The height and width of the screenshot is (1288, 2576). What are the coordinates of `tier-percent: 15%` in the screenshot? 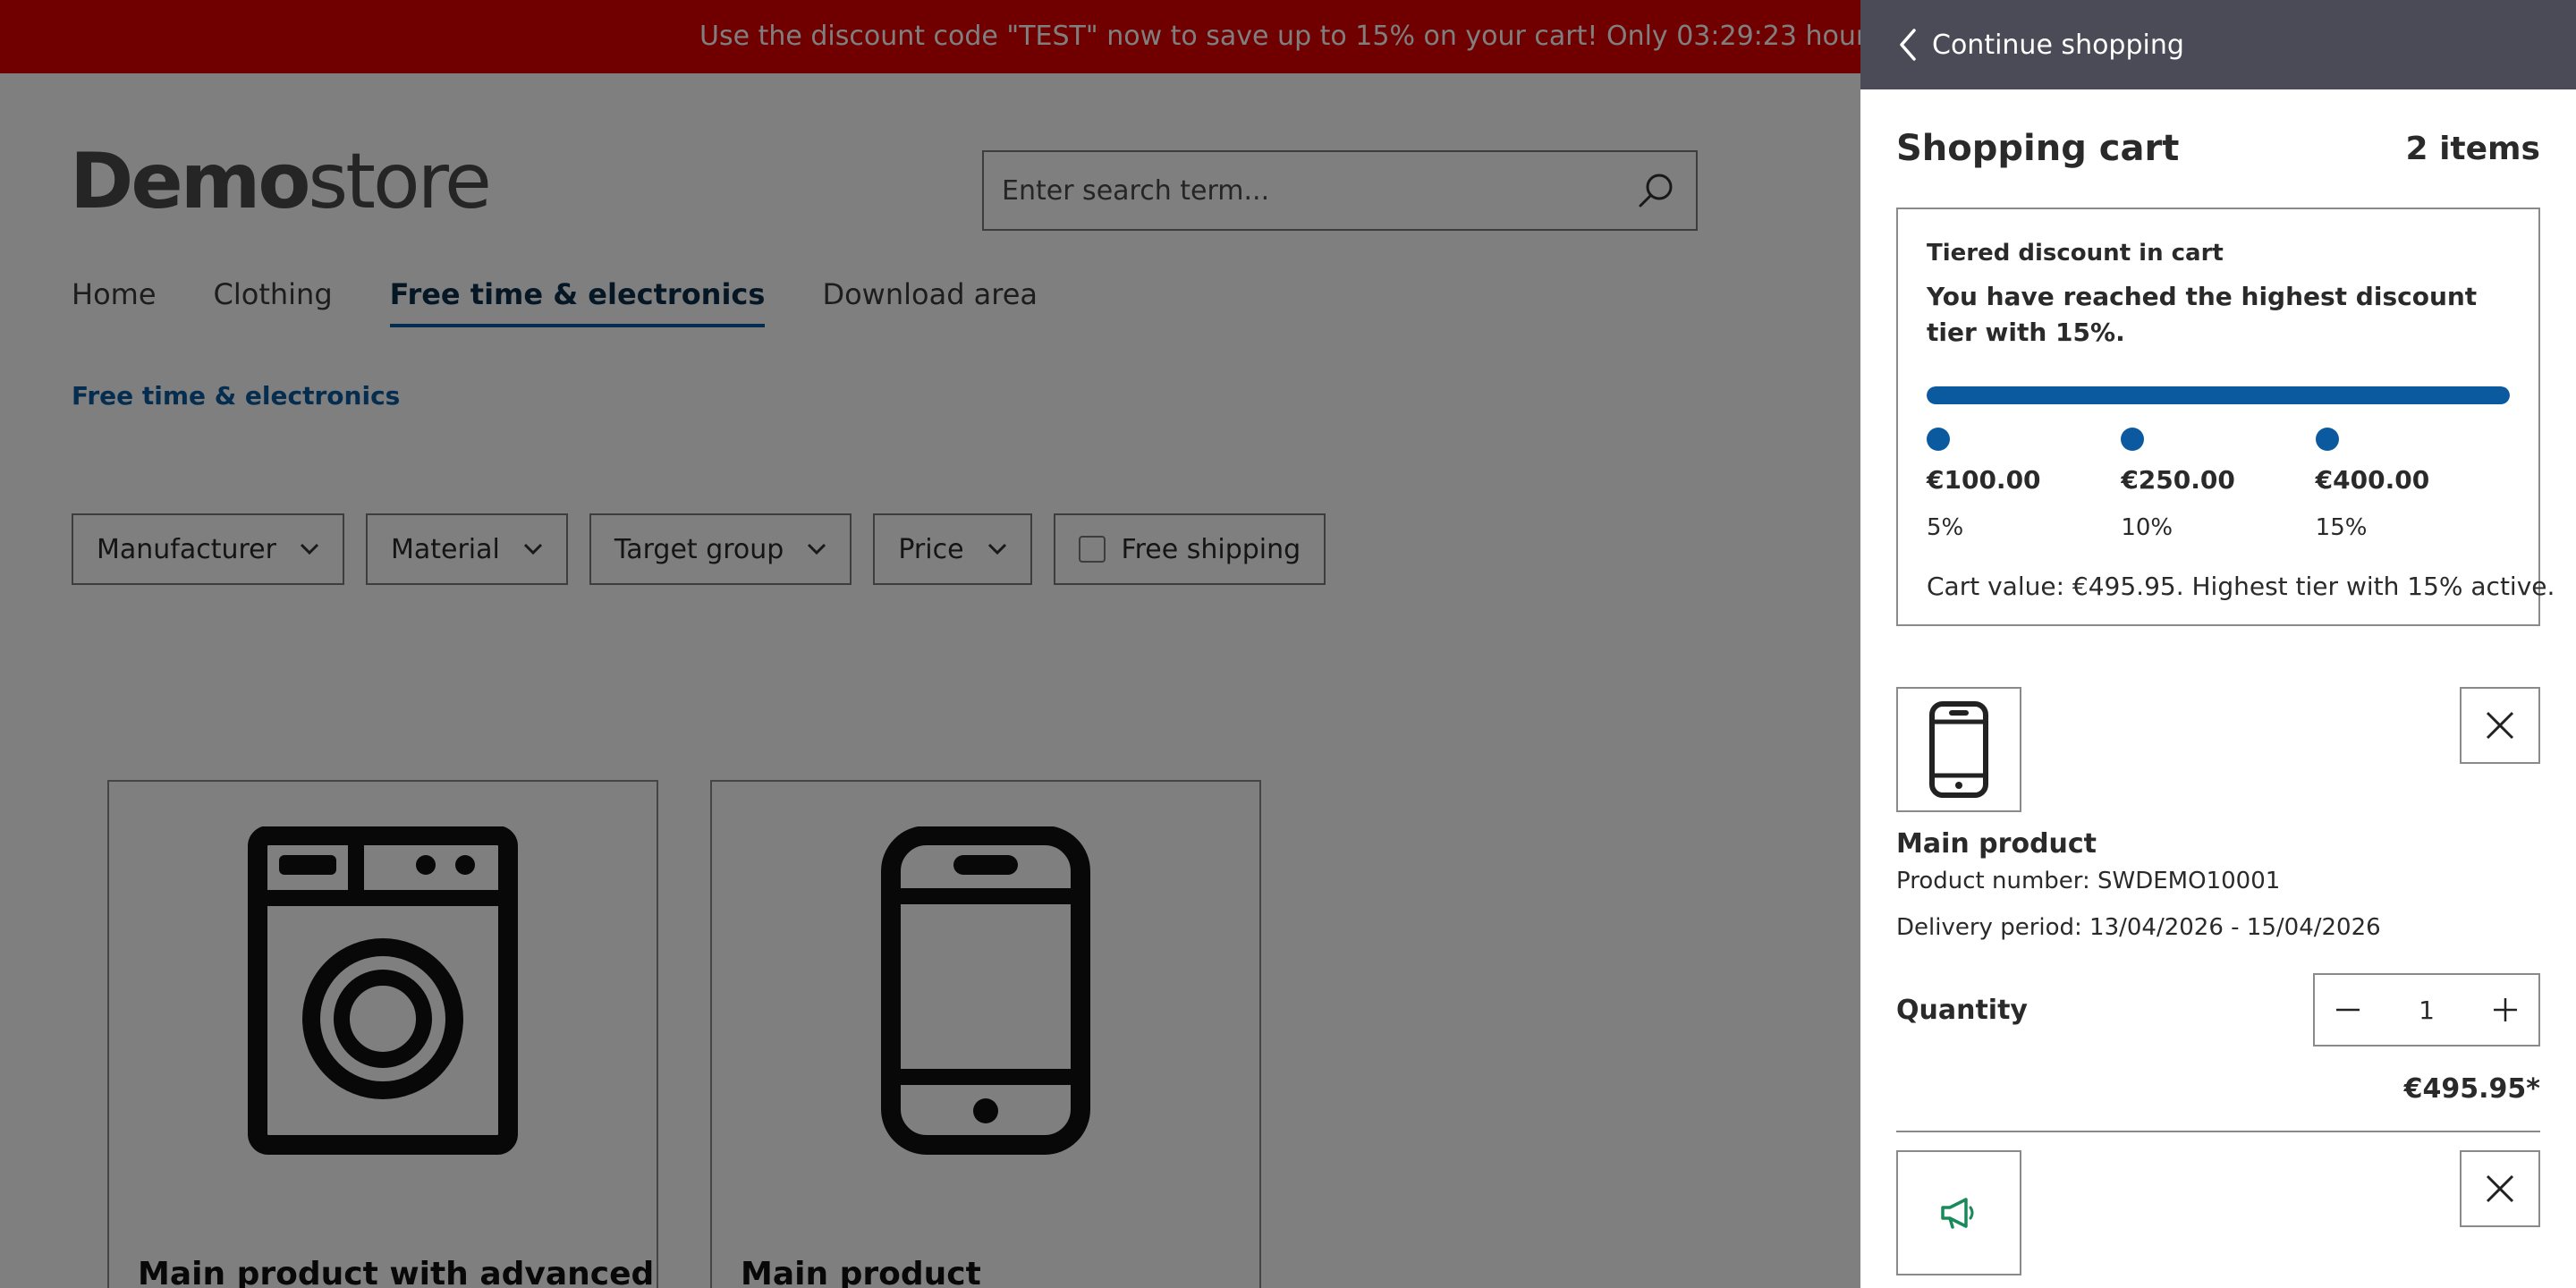 It's located at (2341, 527).